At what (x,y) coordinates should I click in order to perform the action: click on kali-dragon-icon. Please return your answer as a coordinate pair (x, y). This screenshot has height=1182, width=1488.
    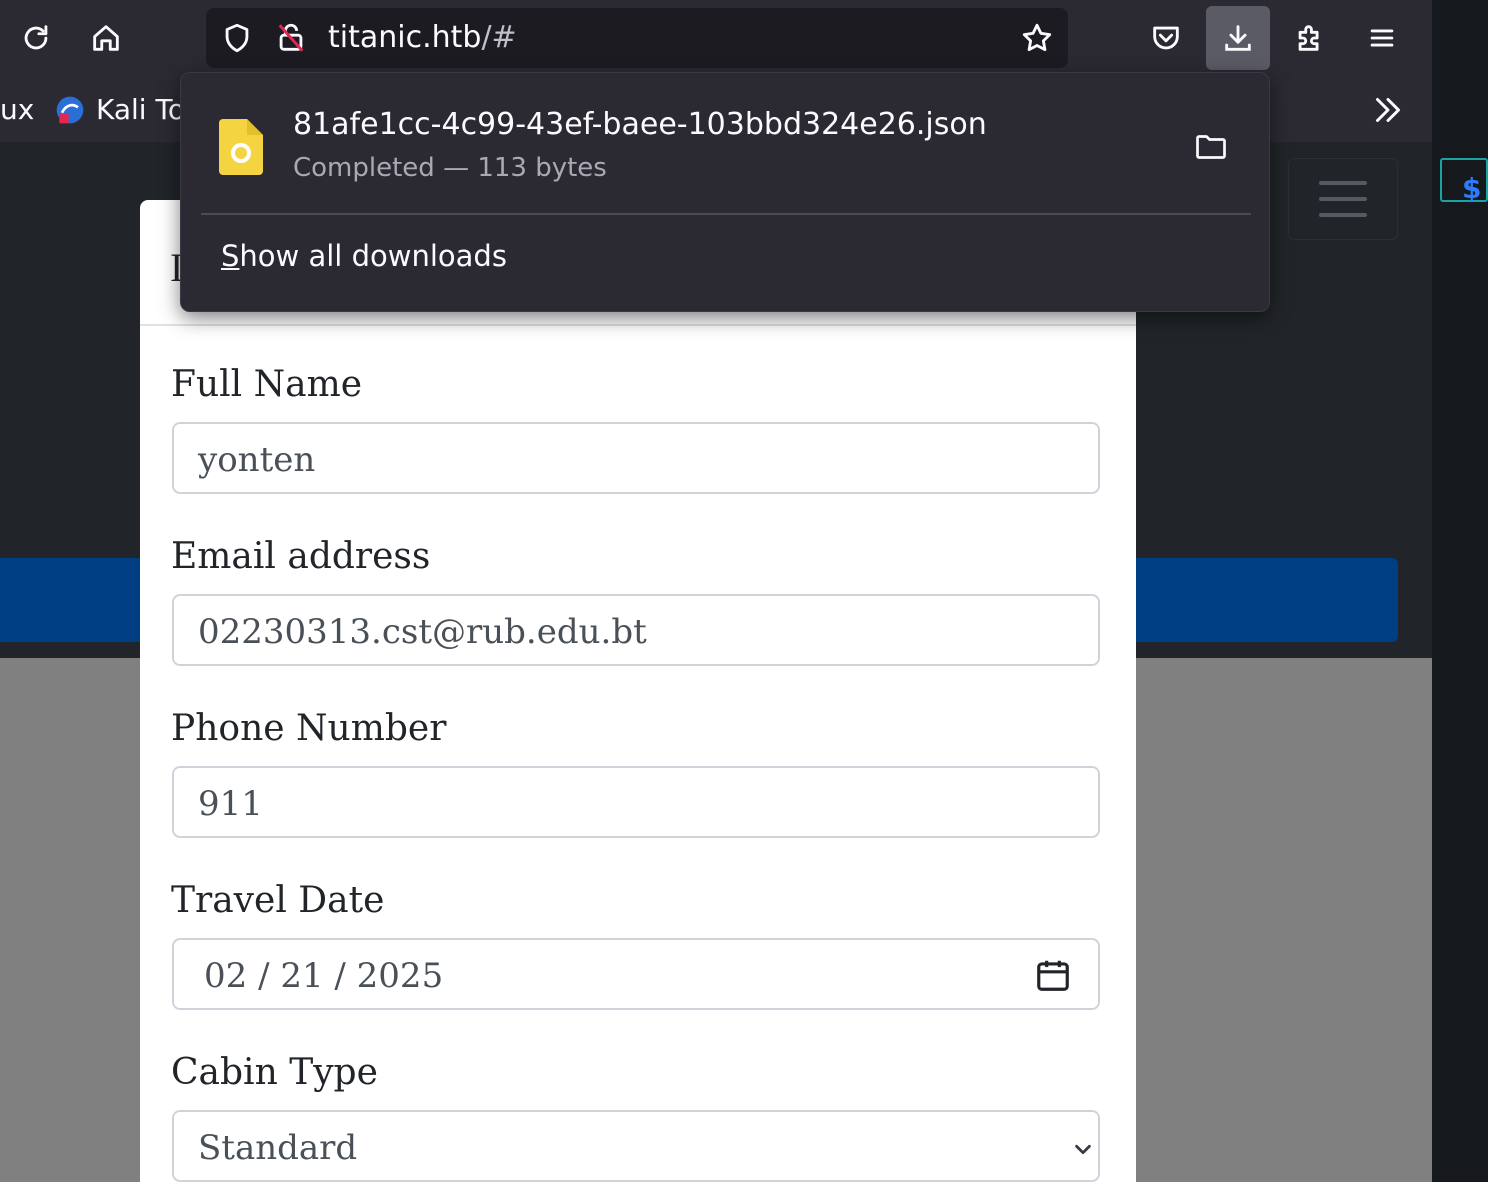
    Looking at the image, I should click on (70, 110).